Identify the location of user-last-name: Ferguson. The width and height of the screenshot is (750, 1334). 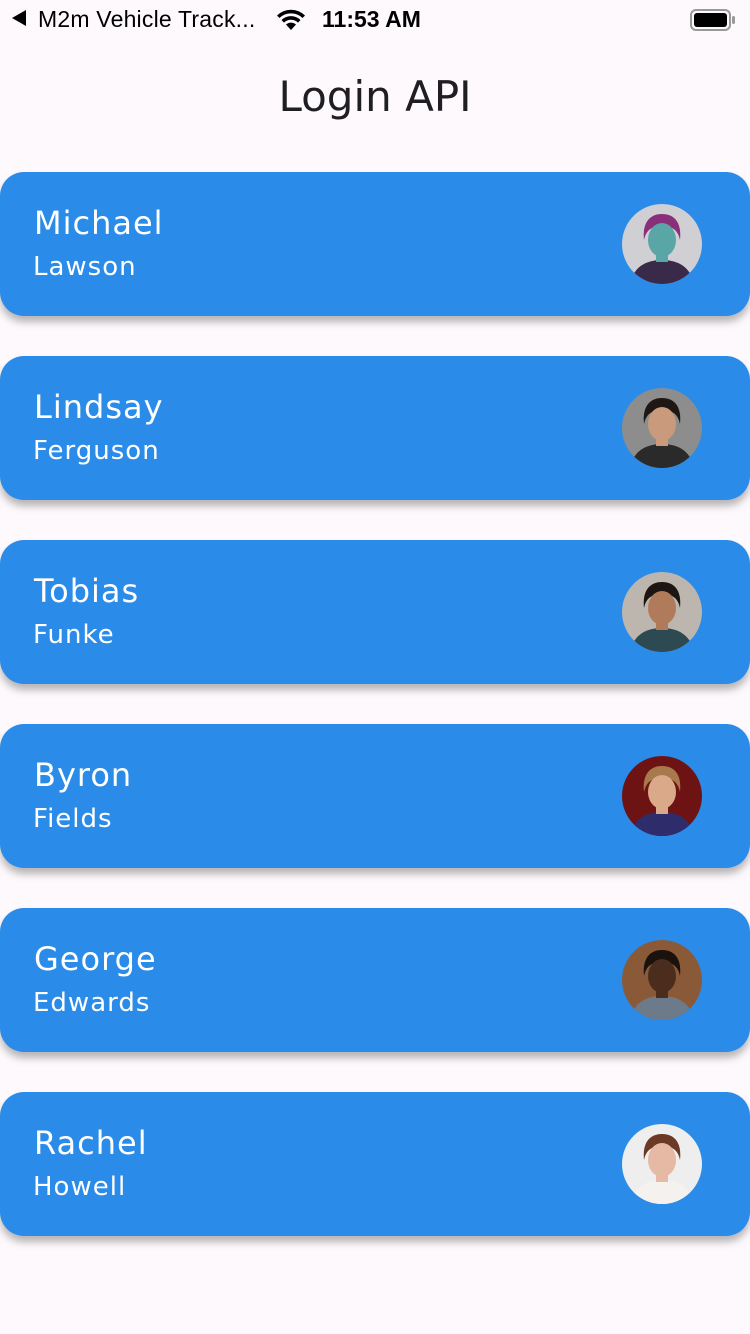
(96, 451).